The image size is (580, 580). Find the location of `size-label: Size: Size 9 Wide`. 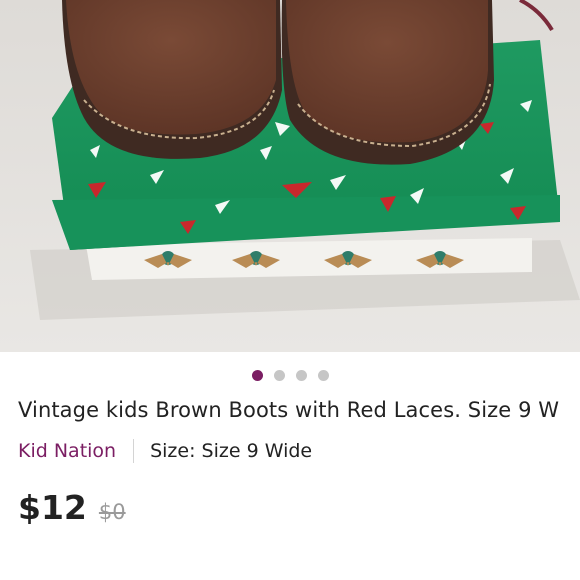

size-label: Size: Size 9 Wide is located at coordinates (231, 451).